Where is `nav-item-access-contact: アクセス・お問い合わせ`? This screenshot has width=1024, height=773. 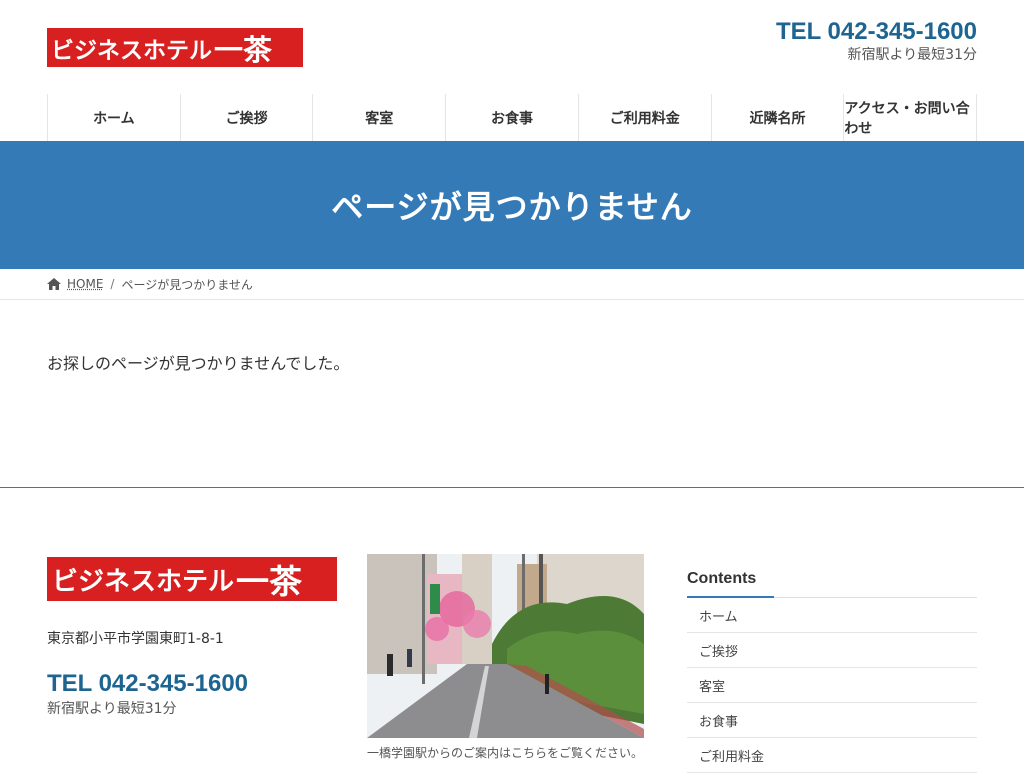 nav-item-access-contact: アクセス・お問い合わせ is located at coordinates (910, 117).